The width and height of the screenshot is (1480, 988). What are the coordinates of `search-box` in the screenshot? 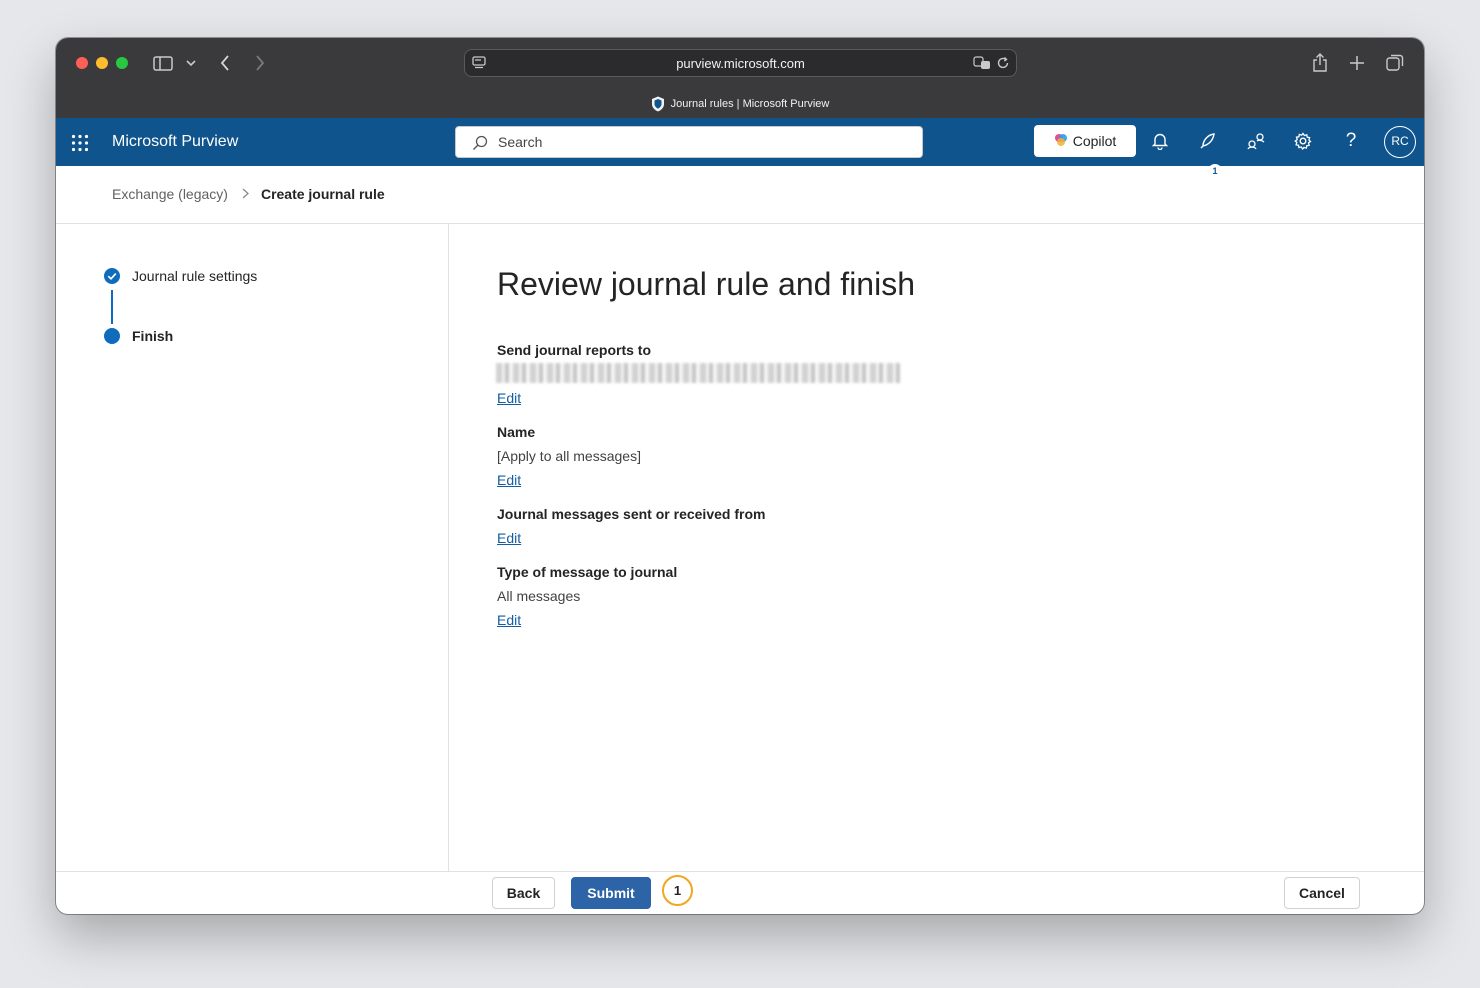 It's located at (689, 142).